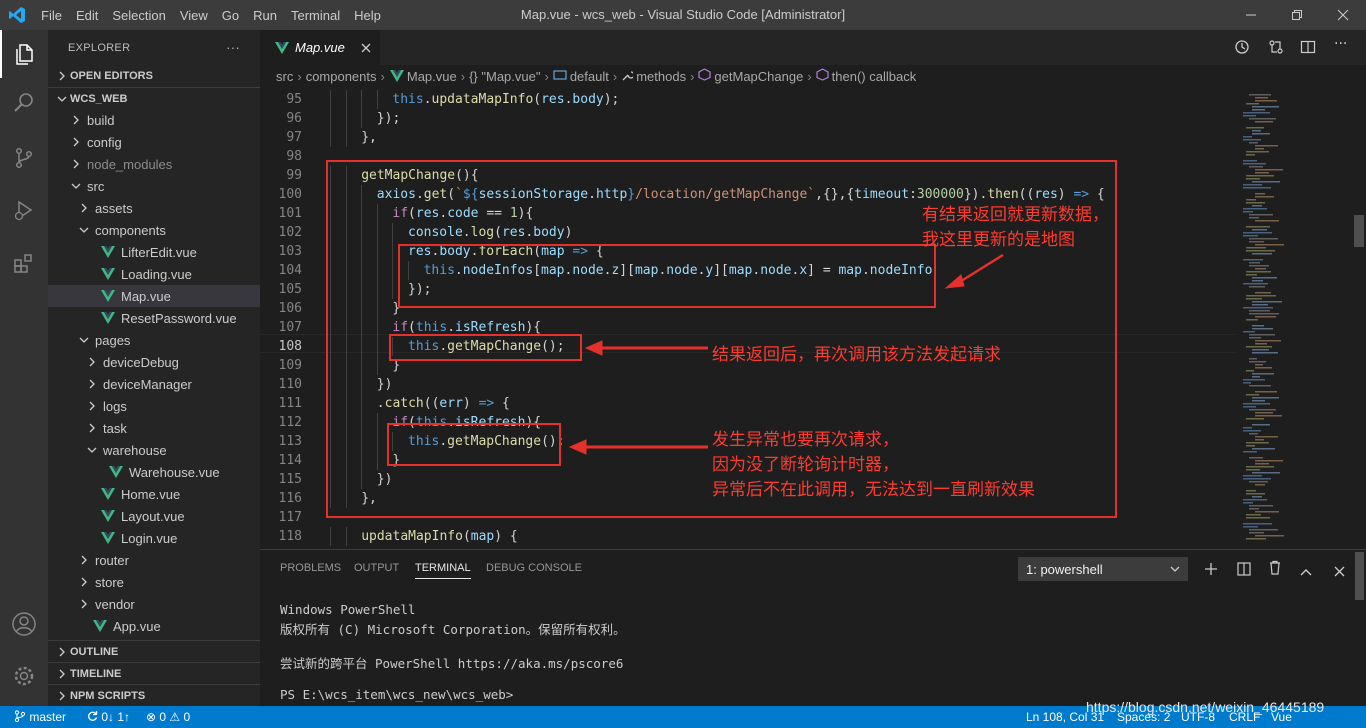  What do you see at coordinates (1244, 570) in the screenshot?
I see `split-terminal-icon` at bounding box center [1244, 570].